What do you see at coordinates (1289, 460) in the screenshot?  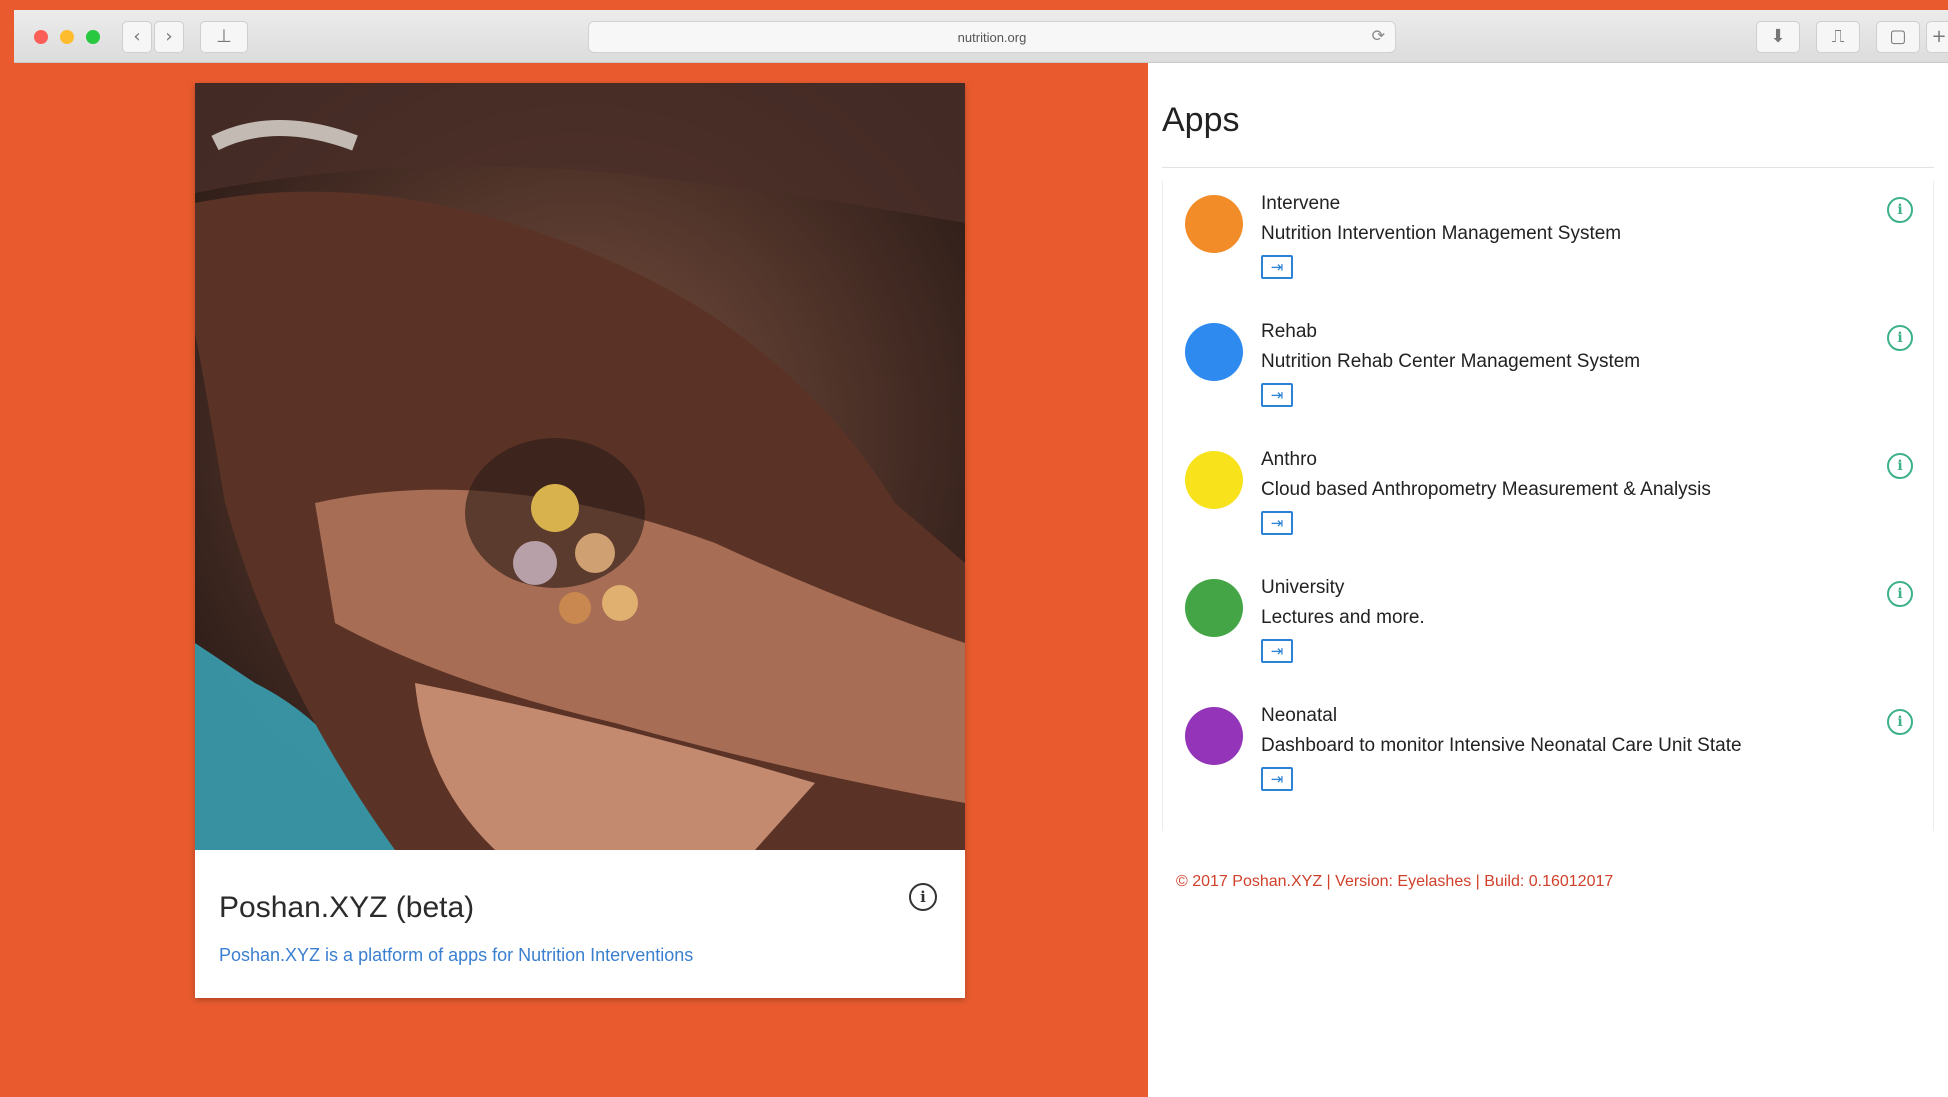 I see `app-name: Anthro` at bounding box center [1289, 460].